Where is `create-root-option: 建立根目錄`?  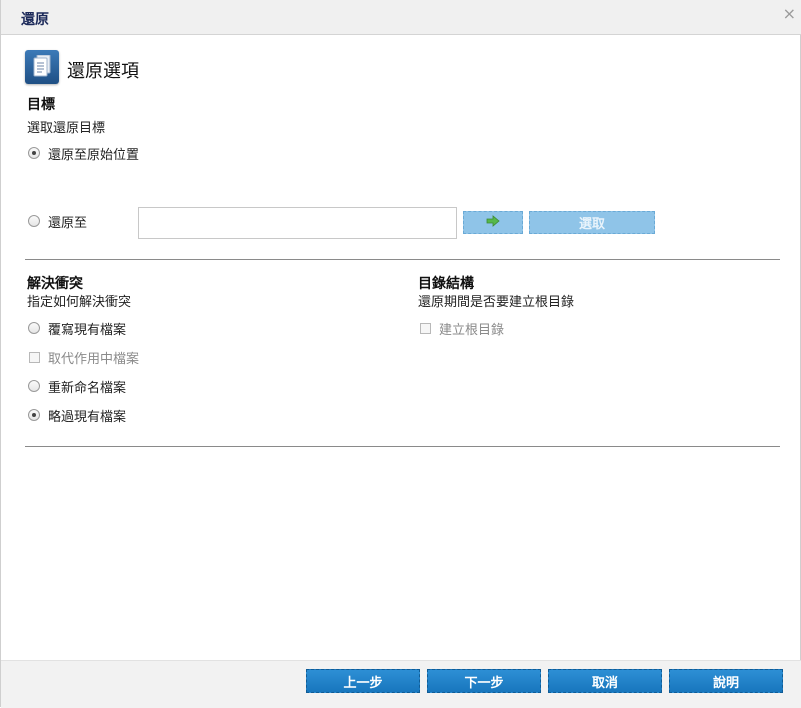
create-root-option: 建立根目錄 is located at coordinates (462, 328).